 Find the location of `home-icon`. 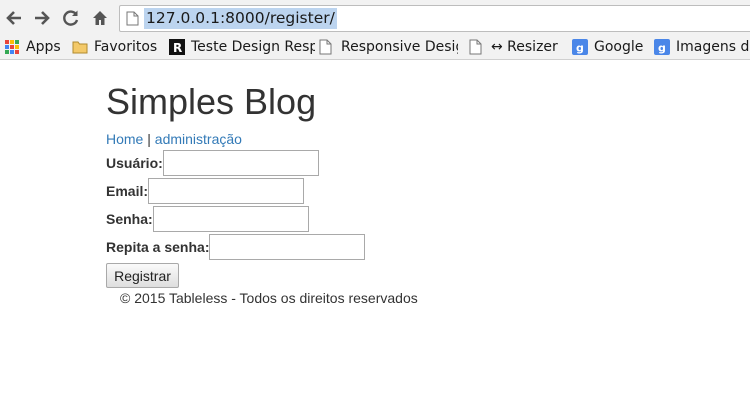

home-icon is located at coordinates (100, 18).